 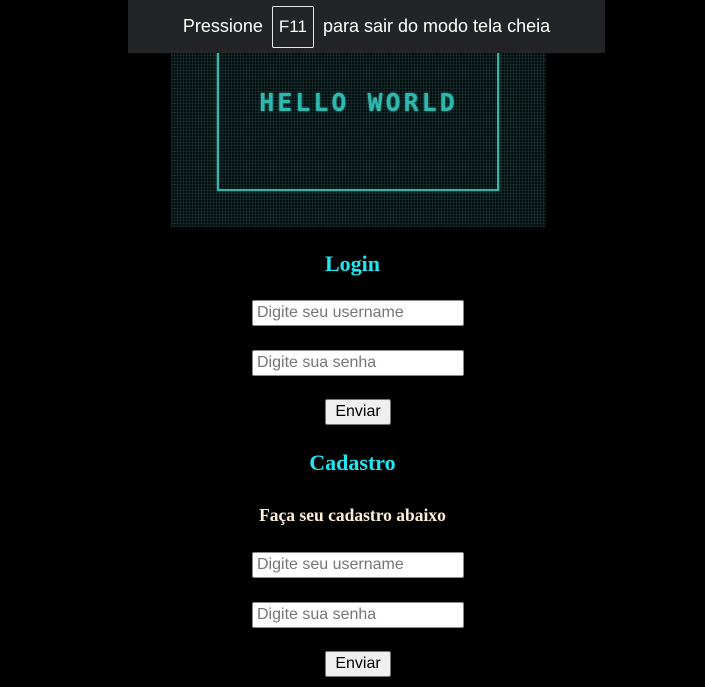 I want to click on banner-frame, so click(x=358, y=120).